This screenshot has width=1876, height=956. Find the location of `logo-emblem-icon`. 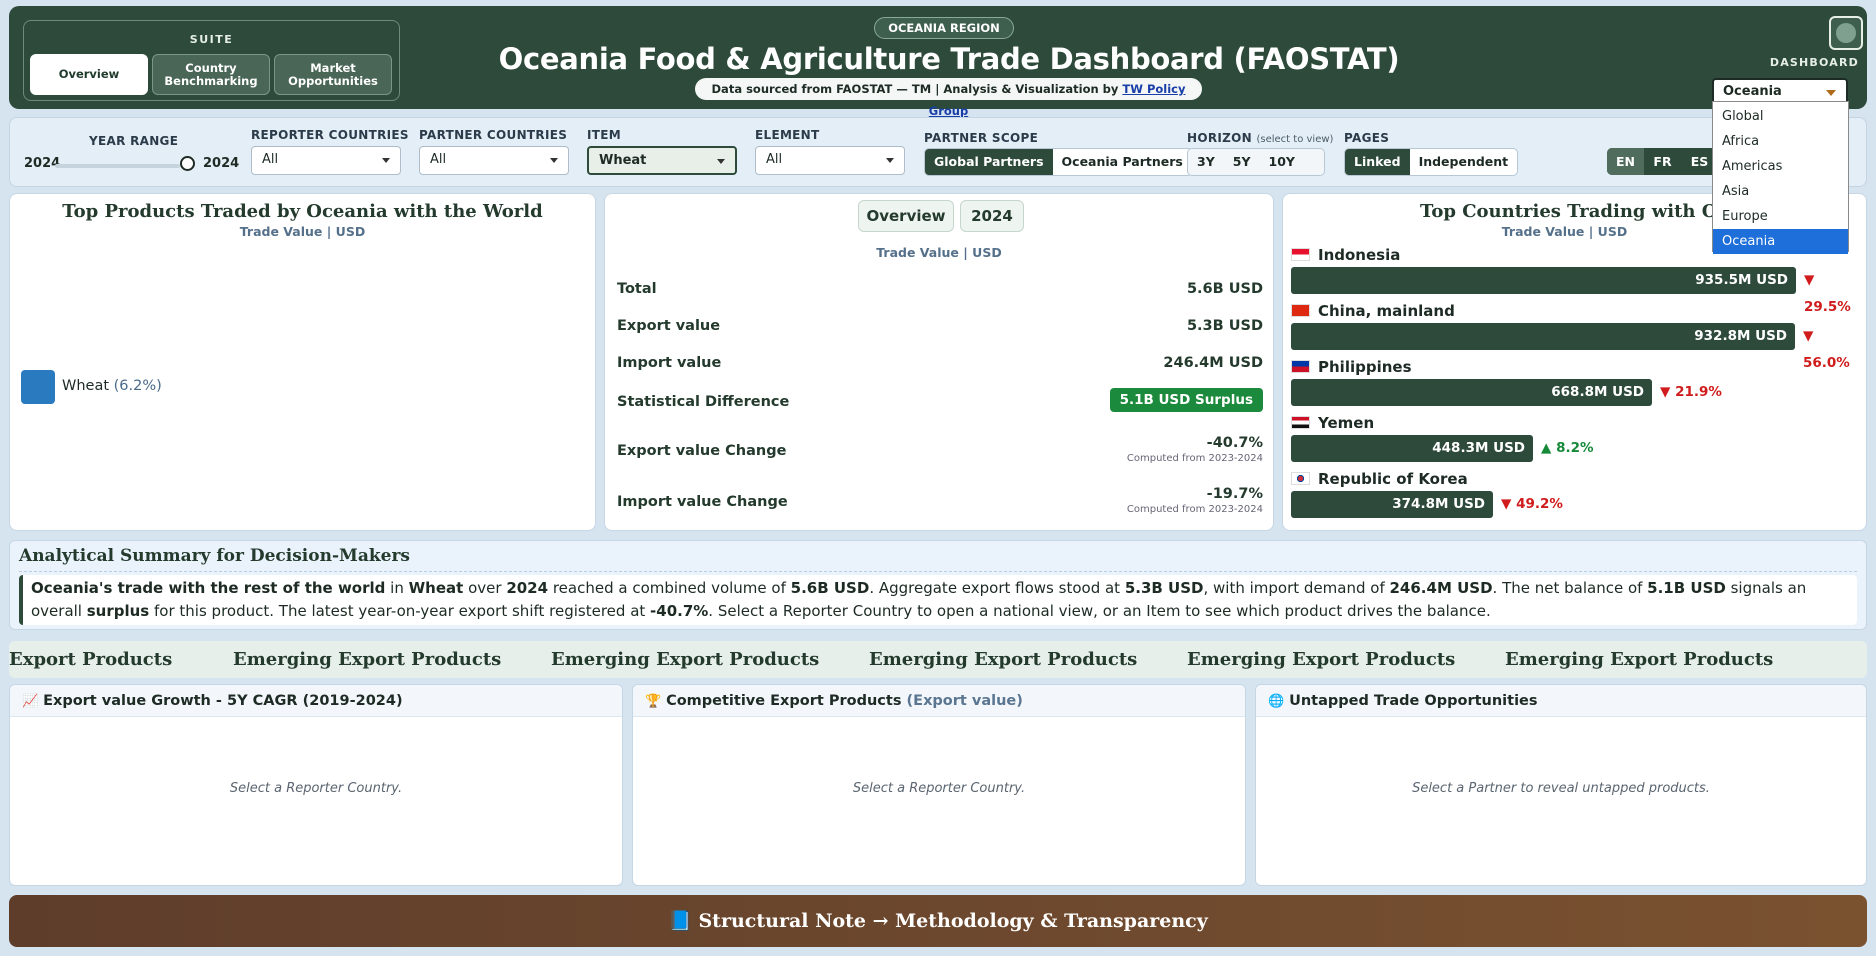

logo-emblem-icon is located at coordinates (1846, 33).